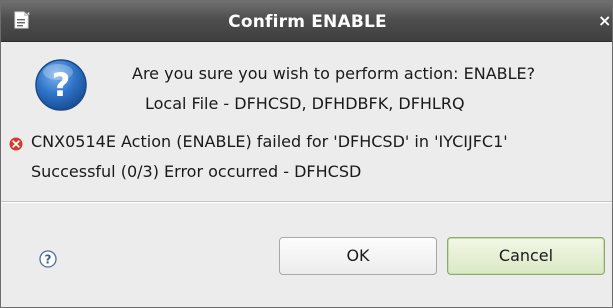 The height and width of the screenshot is (308, 613). What do you see at coordinates (358, 256) in the screenshot?
I see `ok-button: OK` at bounding box center [358, 256].